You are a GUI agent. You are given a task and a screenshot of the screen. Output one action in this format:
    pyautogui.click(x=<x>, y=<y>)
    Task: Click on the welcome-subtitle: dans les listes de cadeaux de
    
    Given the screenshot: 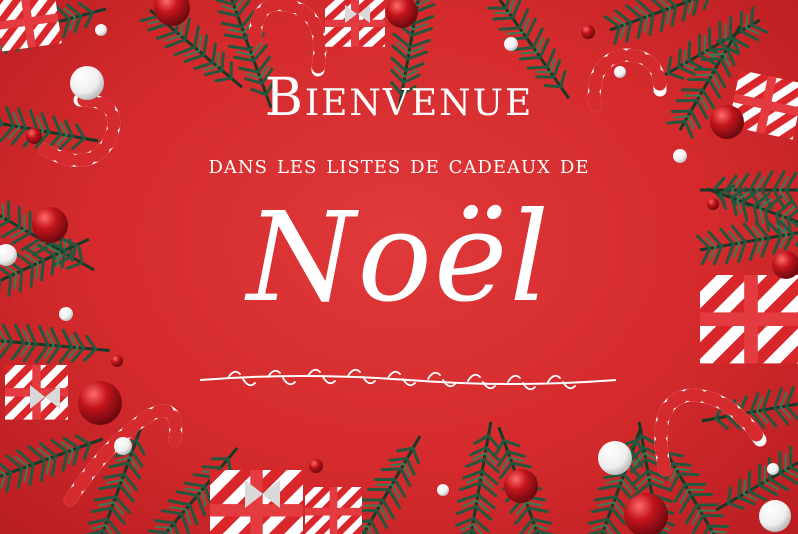 What is the action you would take?
    pyautogui.click(x=399, y=164)
    